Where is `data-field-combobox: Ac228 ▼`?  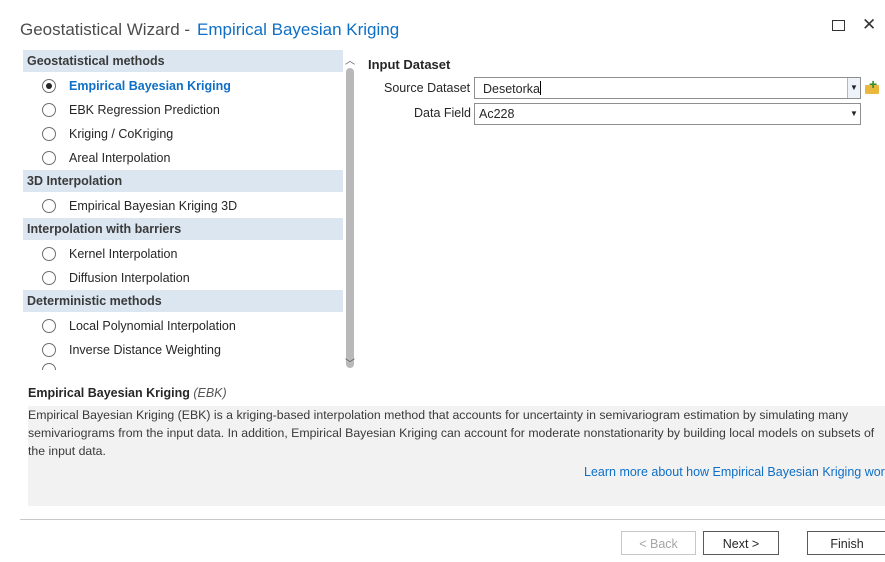 data-field-combobox: Ac228 ▼ is located at coordinates (667, 114).